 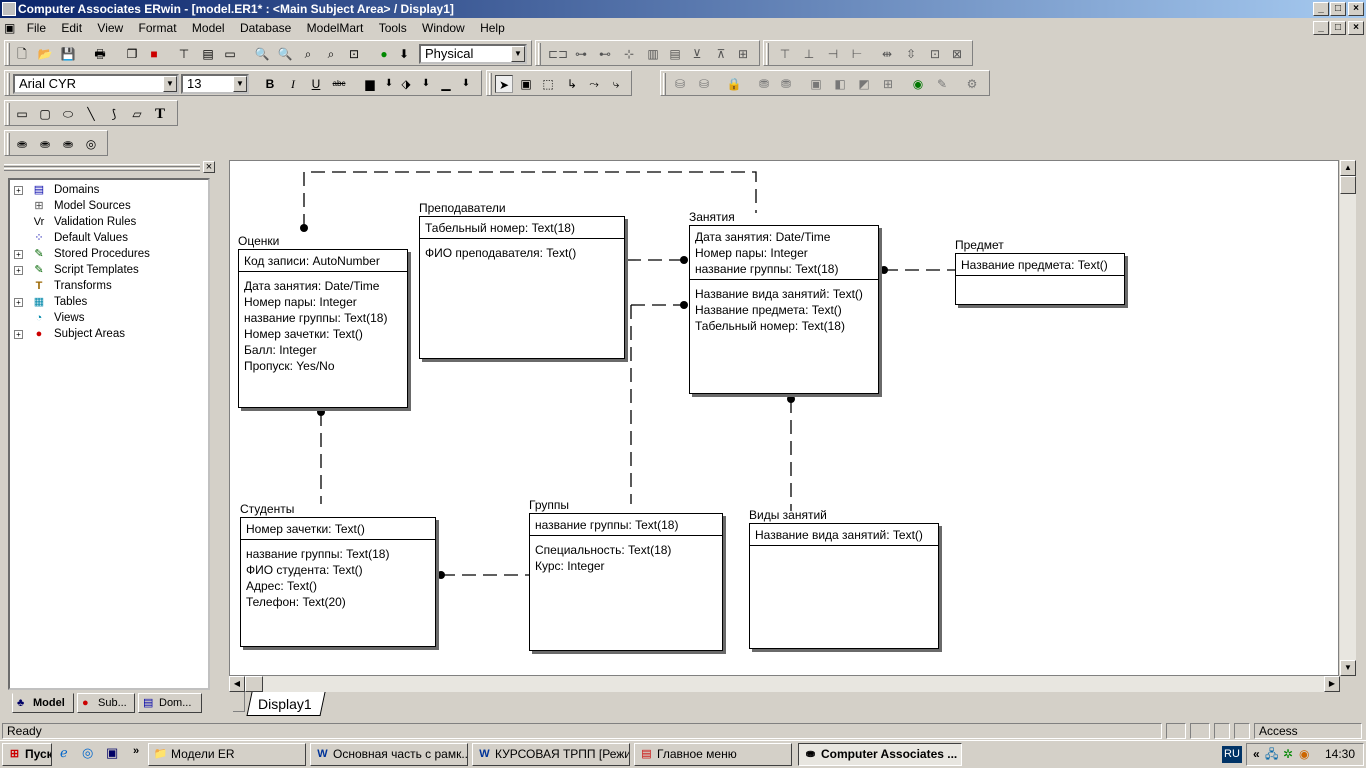 What do you see at coordinates (91, 144) in the screenshot?
I see `mart-icon-4: ◎` at bounding box center [91, 144].